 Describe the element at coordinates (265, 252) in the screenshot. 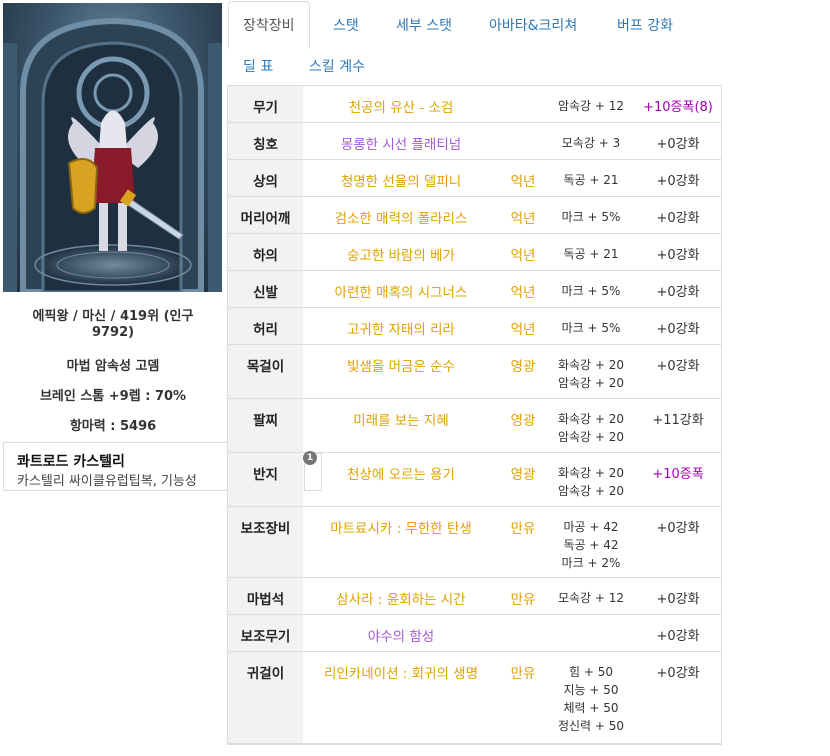

I see `equipment-slot-label: 하의` at that location.